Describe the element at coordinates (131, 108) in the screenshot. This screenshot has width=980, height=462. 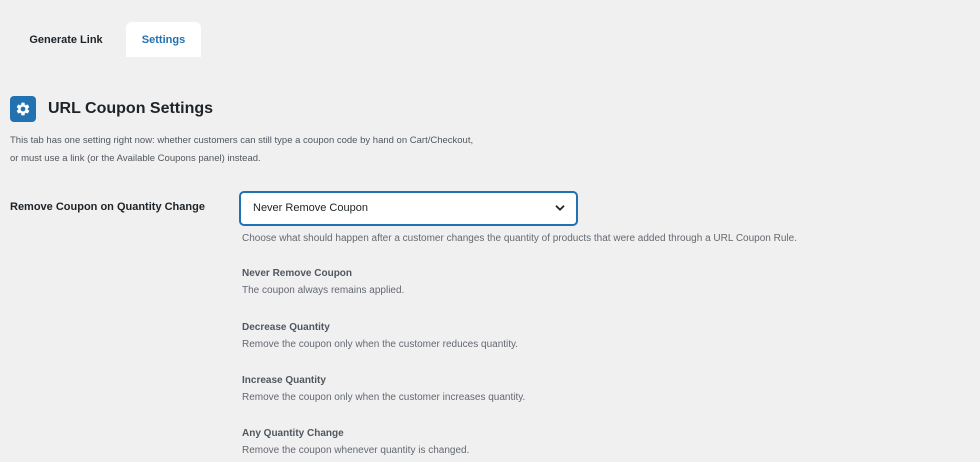
I see `page-title: URL Coupon Settings` at that location.